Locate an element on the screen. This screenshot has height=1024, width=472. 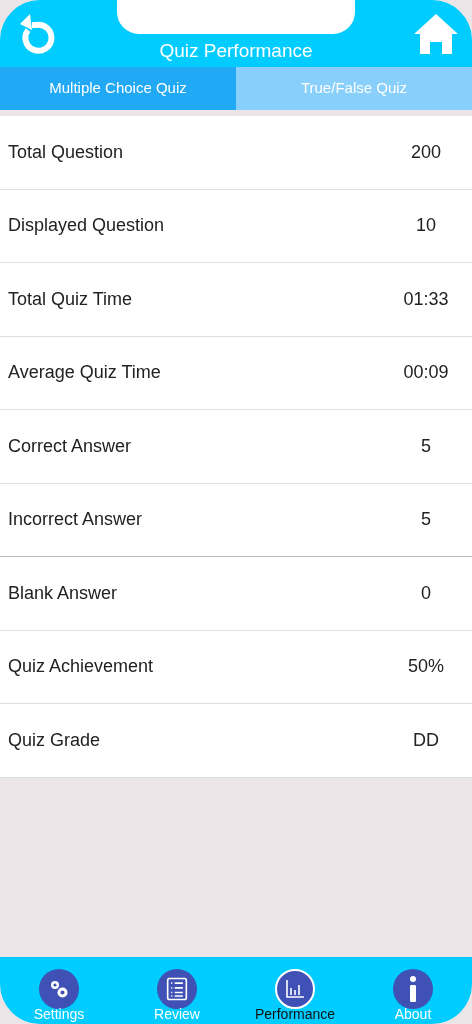
stat-value: 10 is located at coordinates (426, 226).